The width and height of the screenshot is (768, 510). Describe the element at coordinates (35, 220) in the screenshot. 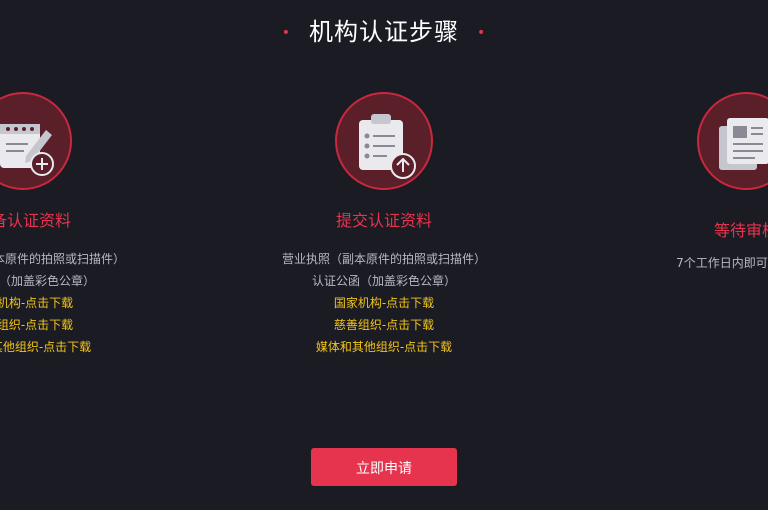

I see `step-prepare-title: 准备认证资料` at that location.